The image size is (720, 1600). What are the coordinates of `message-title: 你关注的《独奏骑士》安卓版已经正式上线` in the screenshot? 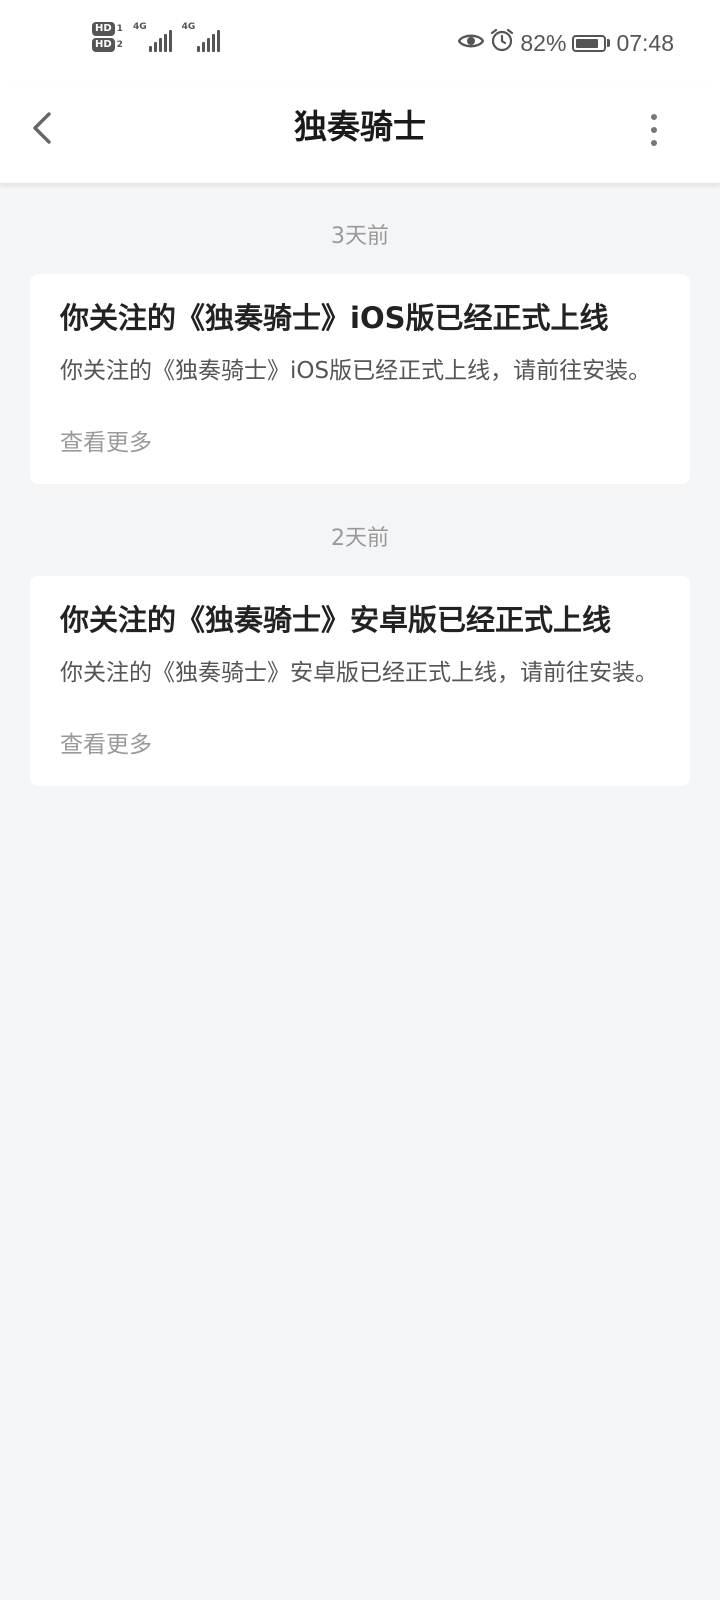 It's located at (336, 620).